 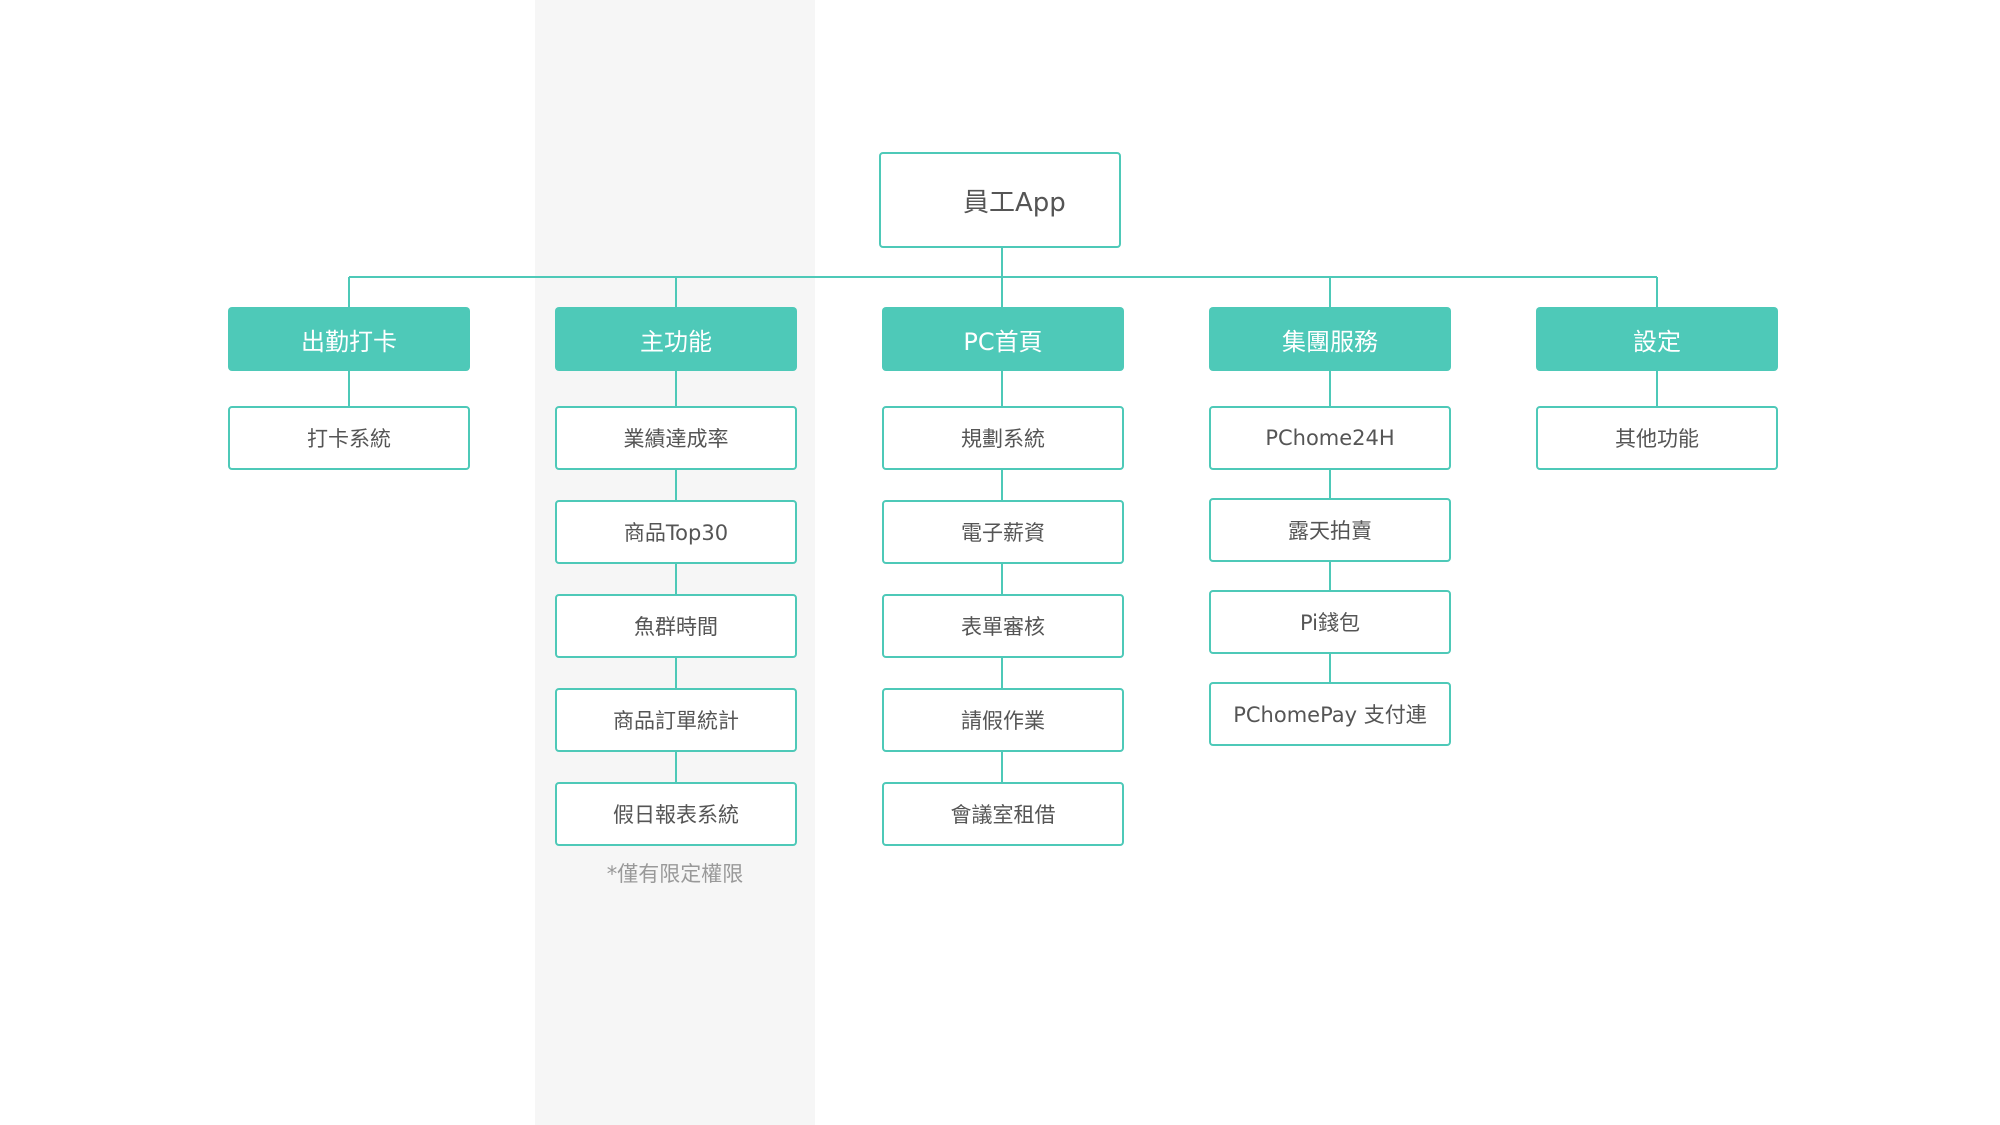 I want to click on leaf-node: 露天拍賣, so click(x=1330, y=530).